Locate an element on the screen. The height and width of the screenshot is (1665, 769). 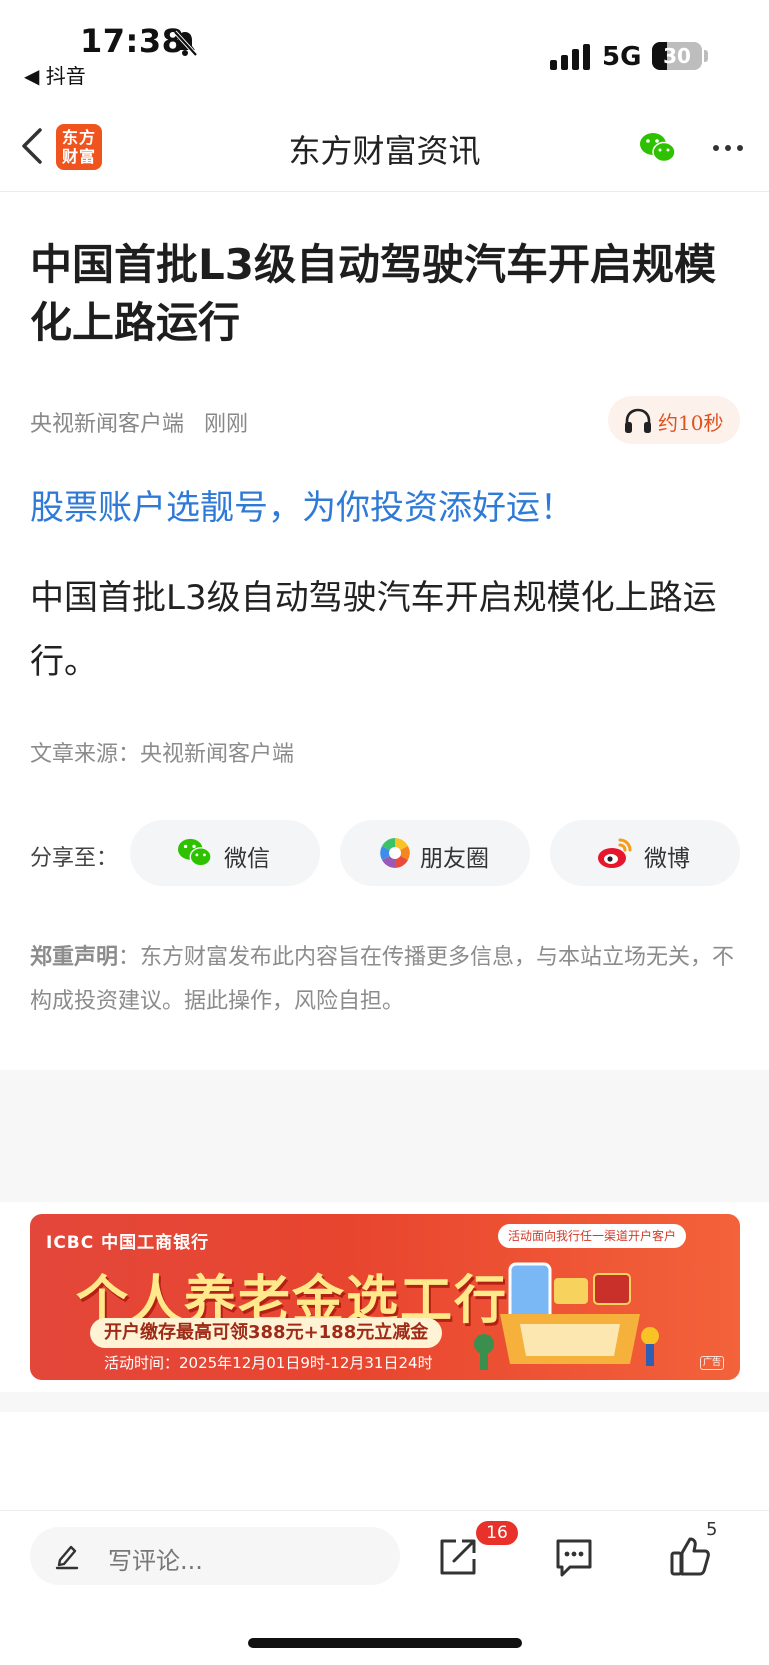
back-to-app-link: ◀ 抖音 is located at coordinates (55, 74).